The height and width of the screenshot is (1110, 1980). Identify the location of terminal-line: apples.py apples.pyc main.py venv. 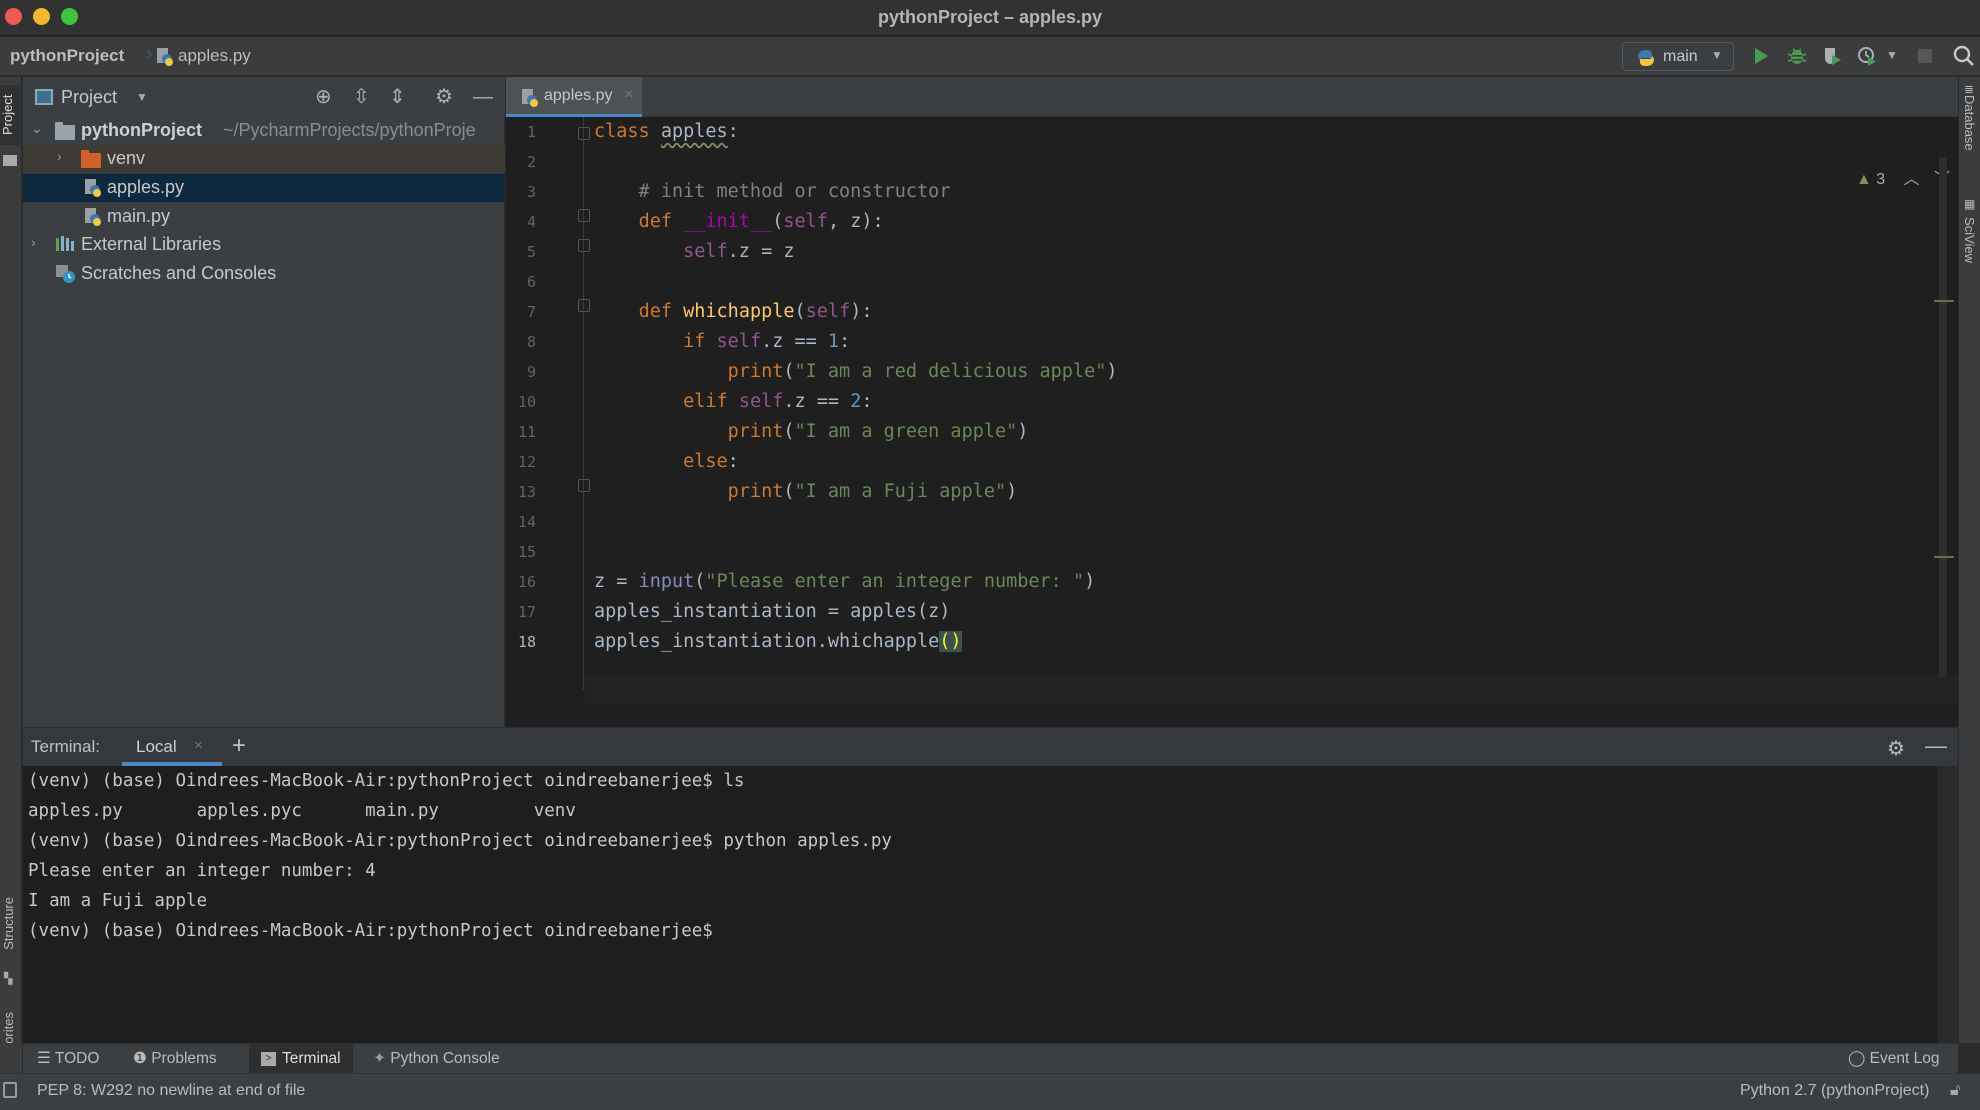
(302, 811).